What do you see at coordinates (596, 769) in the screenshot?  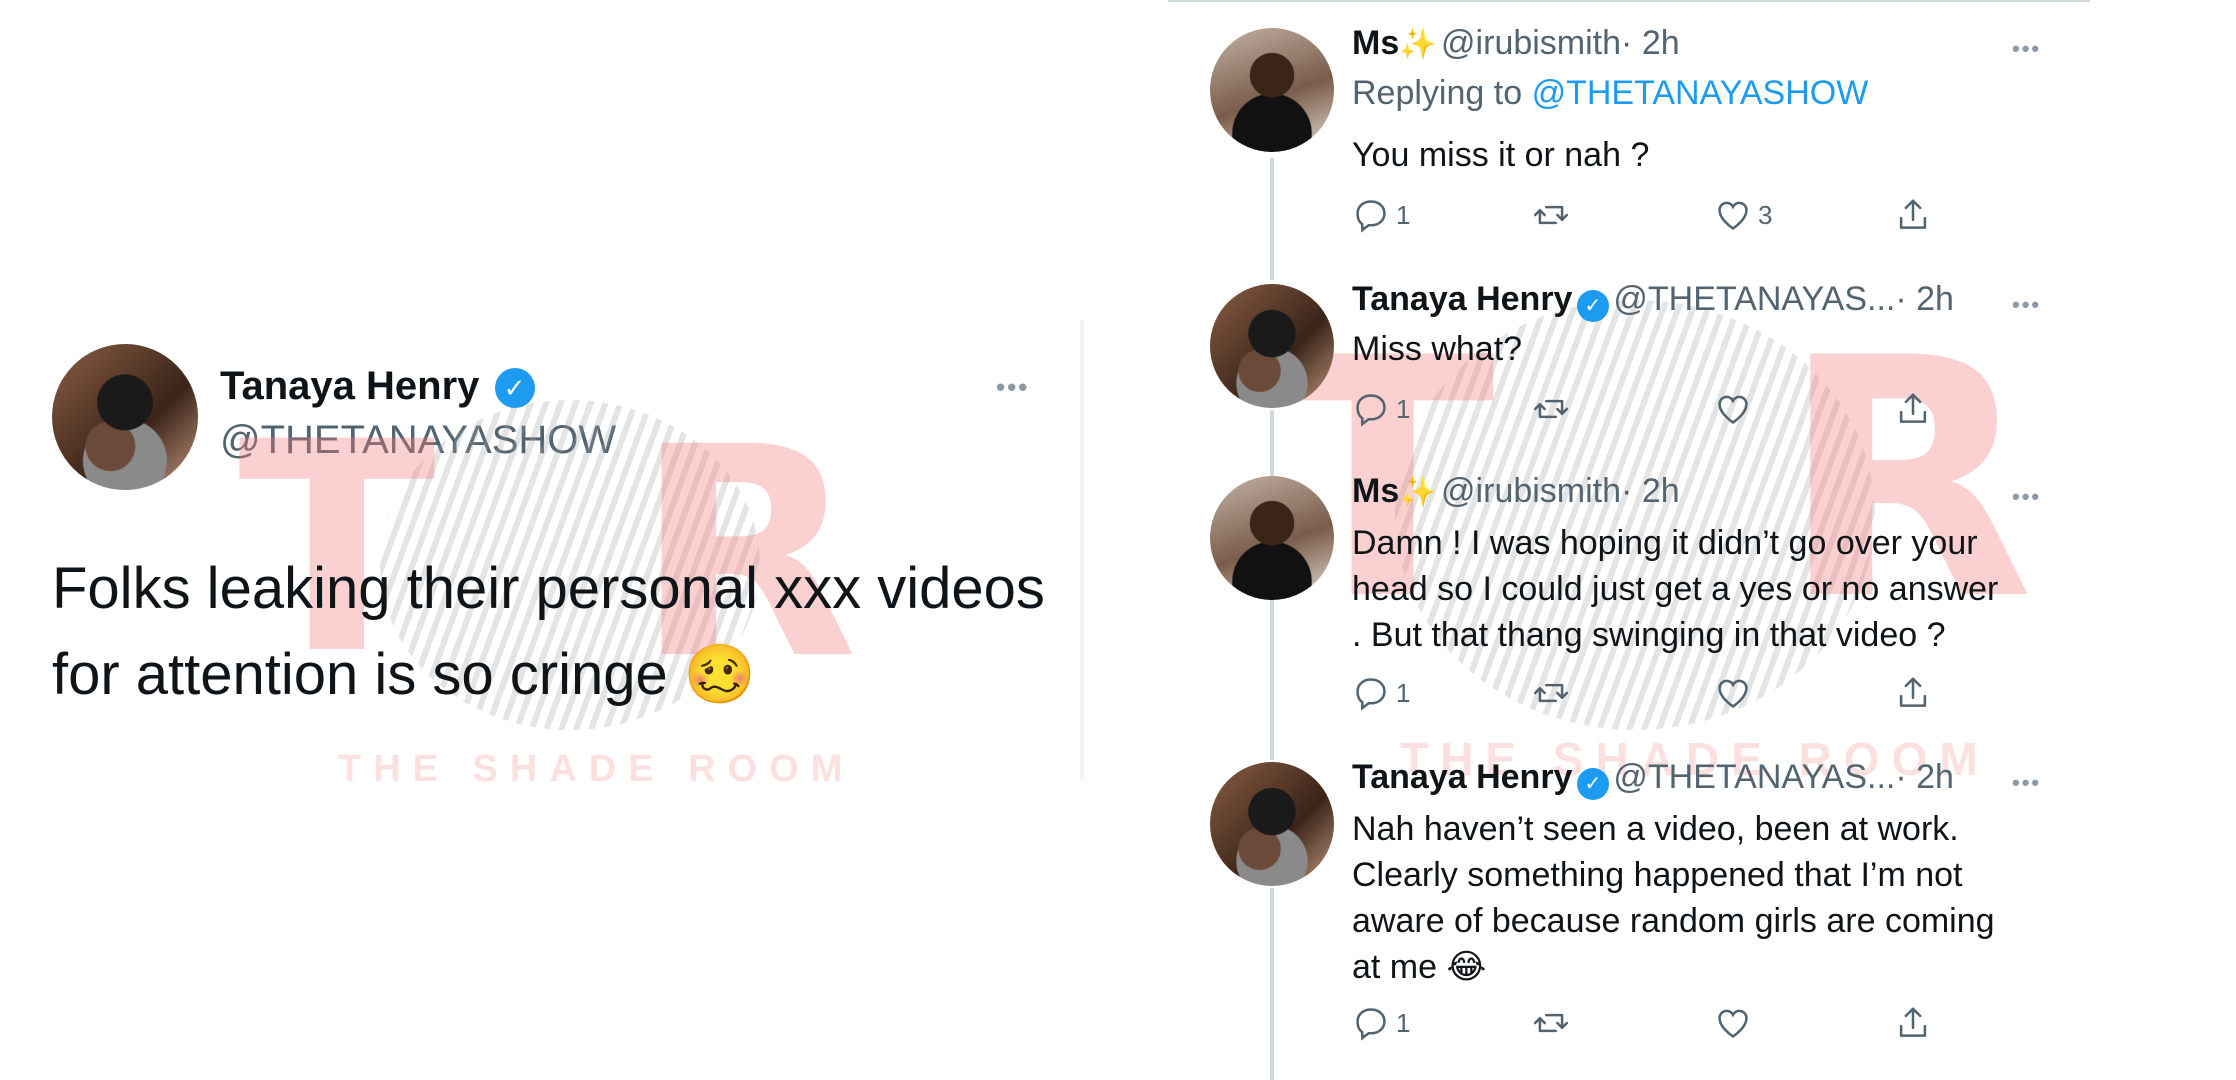 I see `watermark-brand: THE SHADE ROOM` at bounding box center [596, 769].